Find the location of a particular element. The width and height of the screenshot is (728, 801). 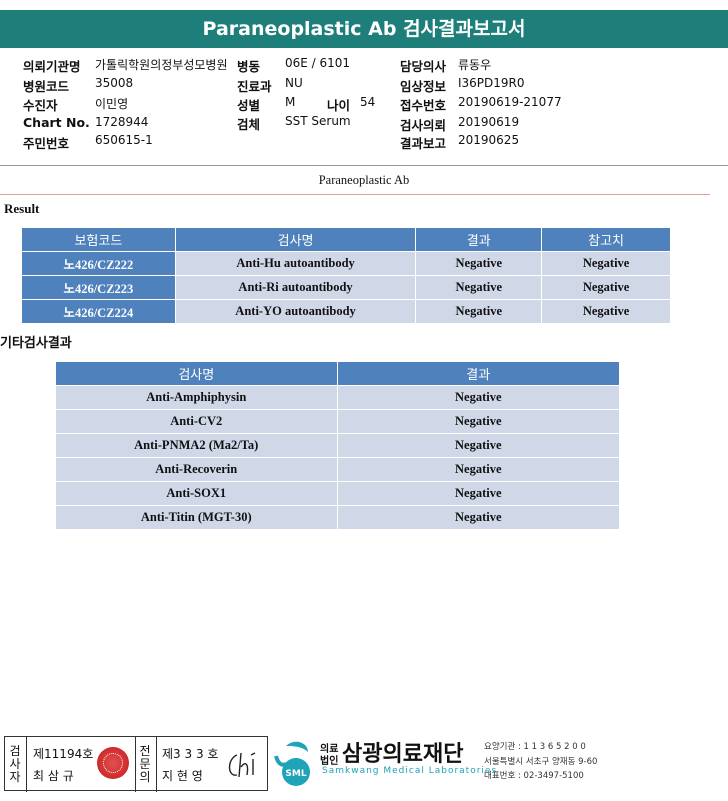

svg-text: SML is located at coordinates (295, 774).